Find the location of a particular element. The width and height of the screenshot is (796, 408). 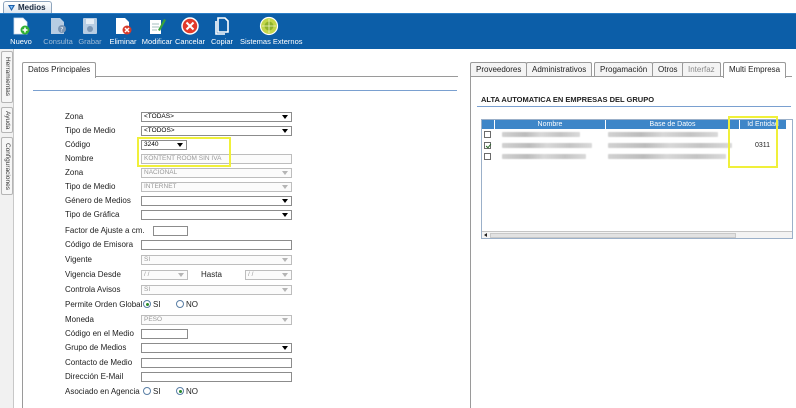

vigencia-hasta-select: / / is located at coordinates (268, 275).